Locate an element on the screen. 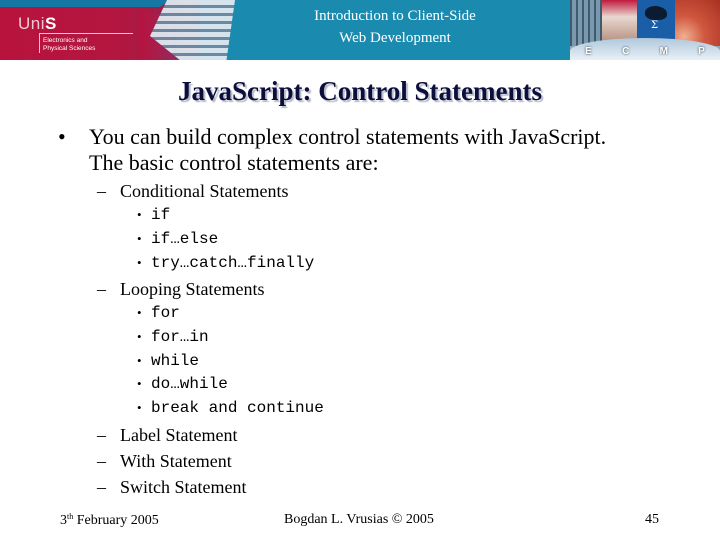 The width and height of the screenshot is (720, 540). unis-logo: UniS is located at coordinates (37, 24).